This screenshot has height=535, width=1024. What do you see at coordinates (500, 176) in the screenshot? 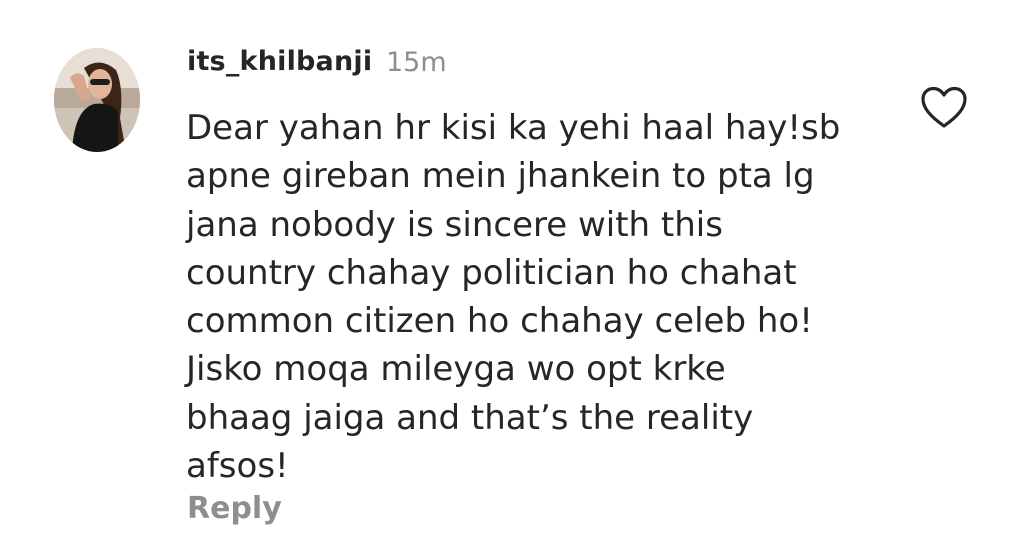
I see `comment-line: apne gireban mein jhankein to pta lg` at bounding box center [500, 176].